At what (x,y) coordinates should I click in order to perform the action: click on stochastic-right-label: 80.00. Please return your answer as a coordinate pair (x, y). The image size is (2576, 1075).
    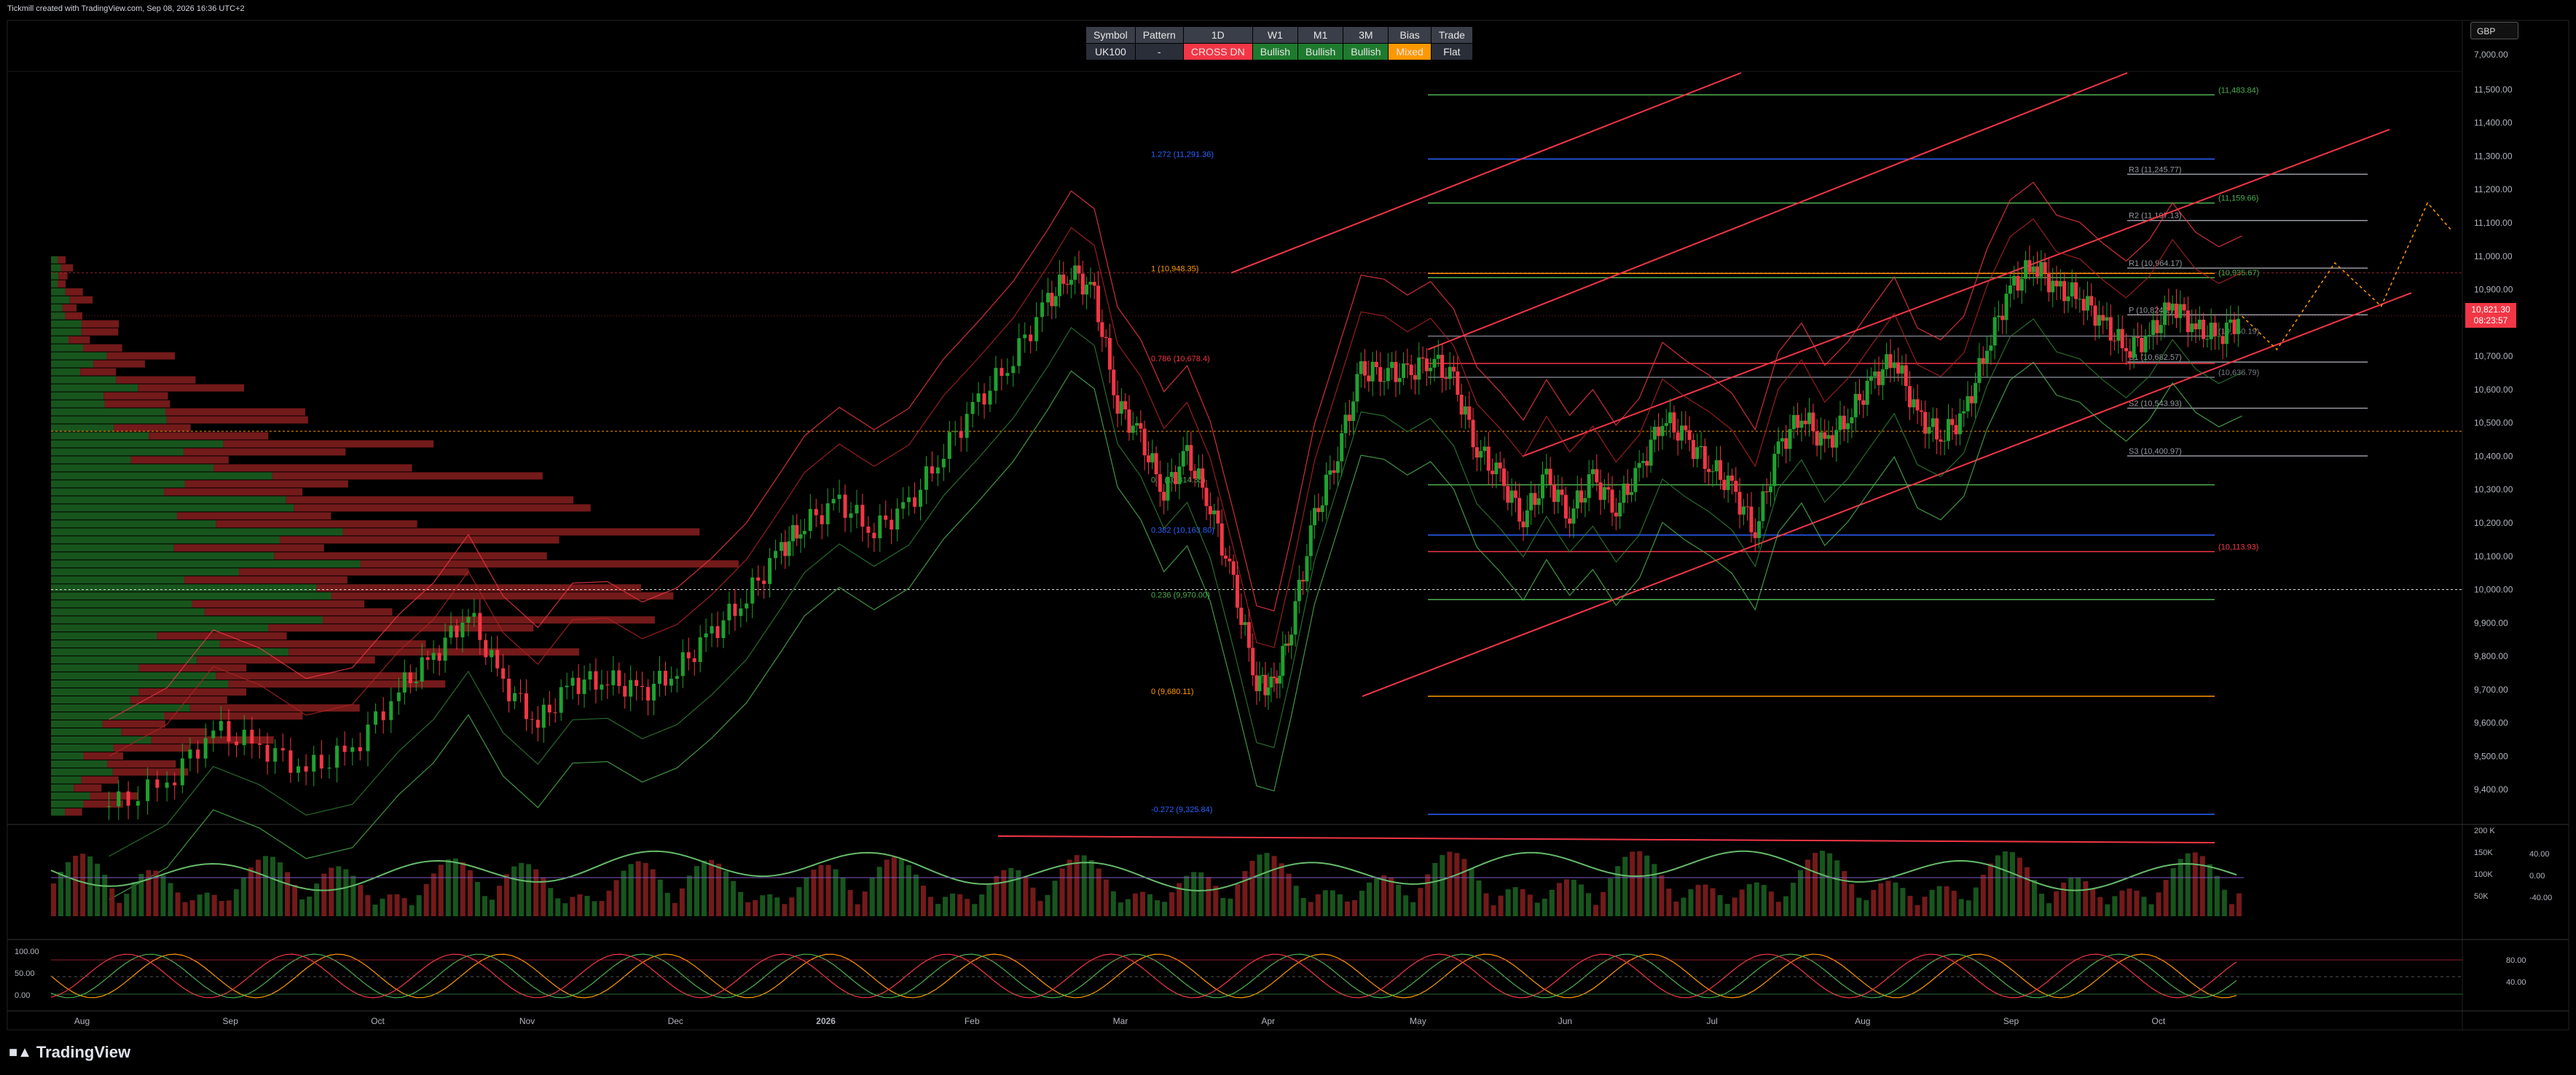
    Looking at the image, I should click on (2516, 960).